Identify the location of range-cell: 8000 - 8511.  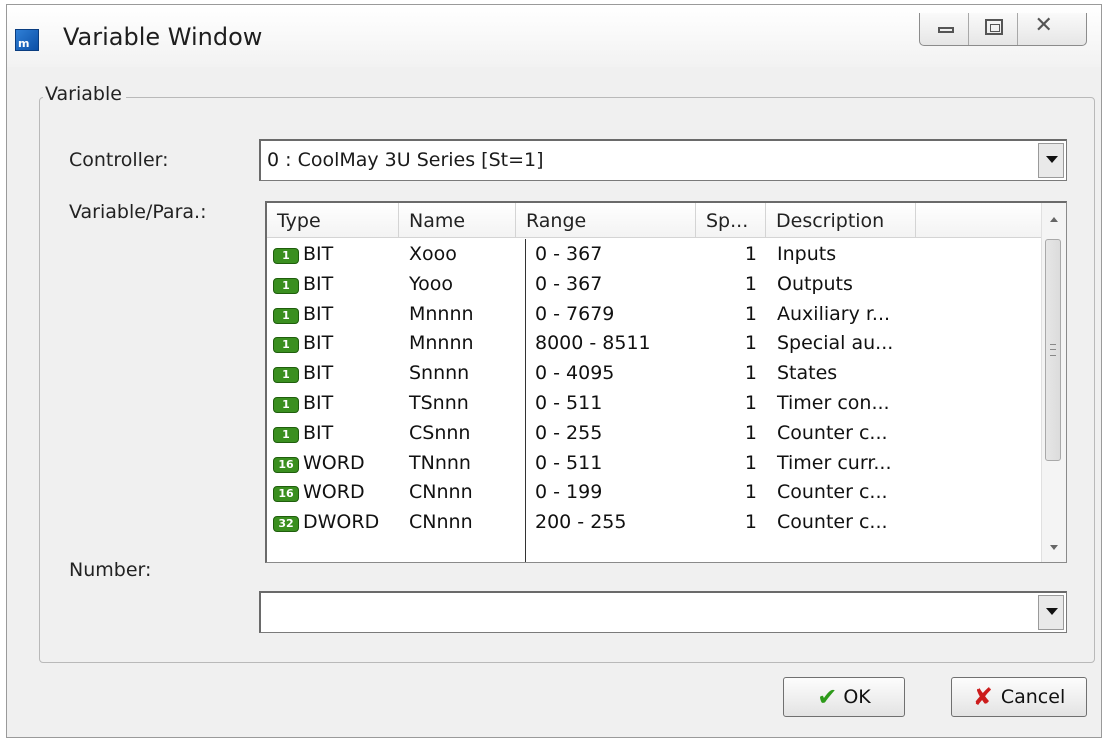
(593, 343).